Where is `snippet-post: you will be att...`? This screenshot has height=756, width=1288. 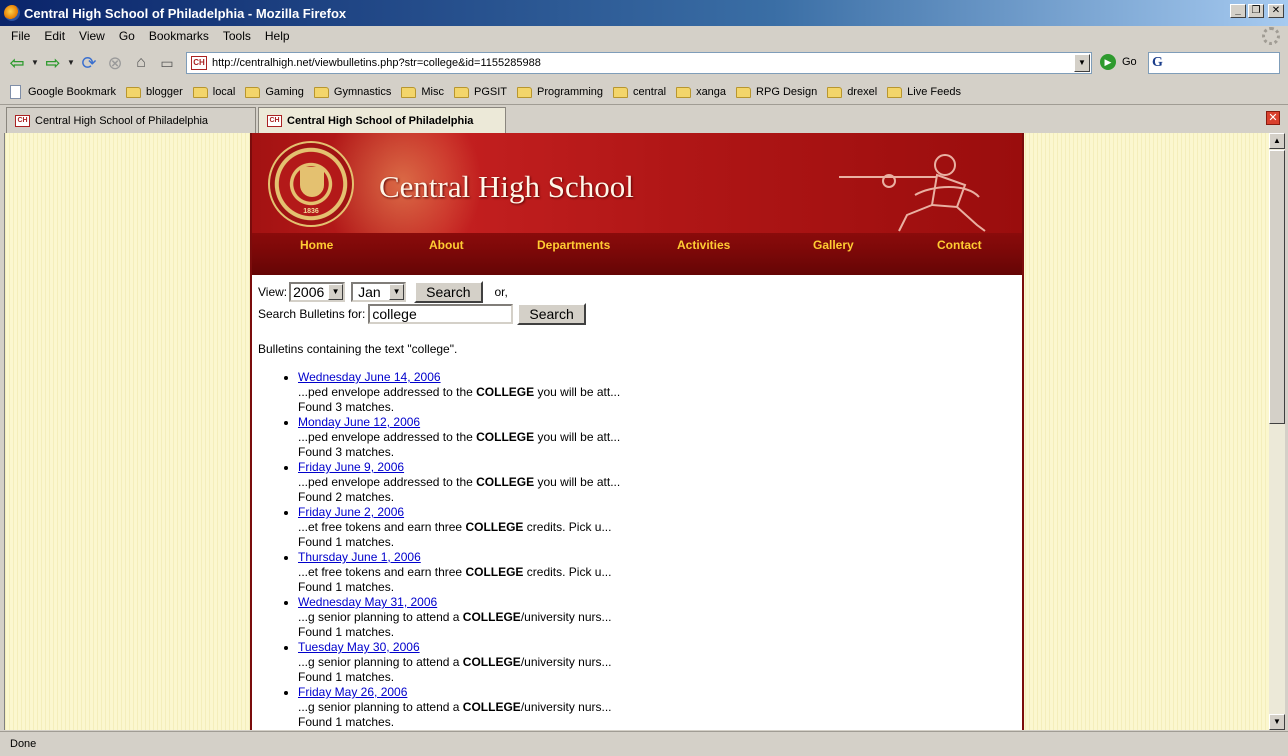 snippet-post: you will be att... is located at coordinates (577, 482).